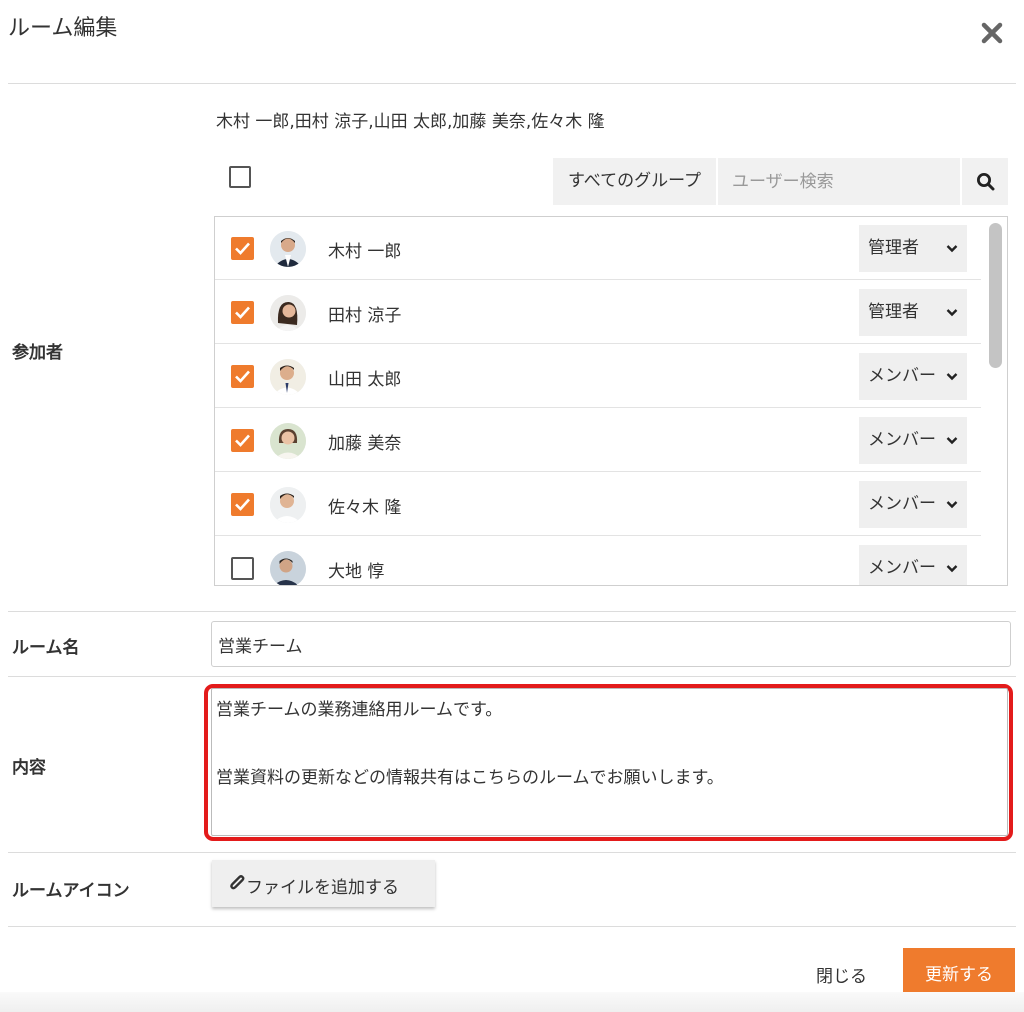  I want to click on selected-participants: 木村 一郎,田村 涼子,山田 太郎,加藤 美奈,佐々木 隆, so click(410, 122).